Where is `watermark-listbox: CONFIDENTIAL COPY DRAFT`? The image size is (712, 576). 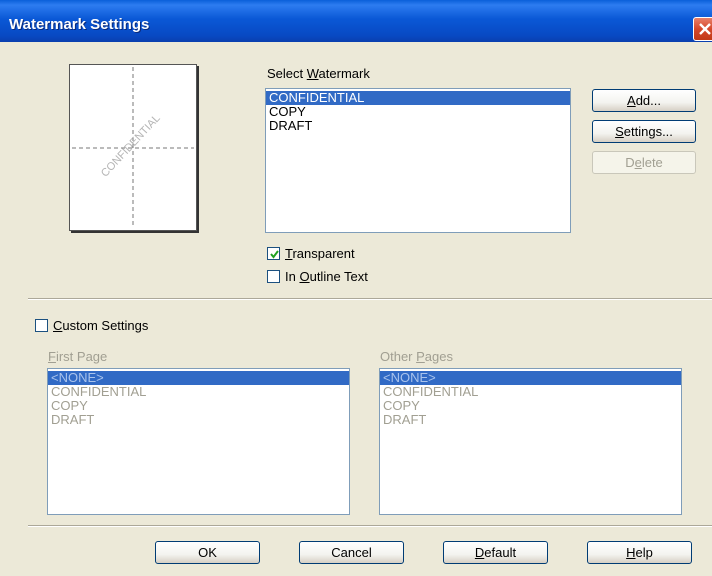
watermark-listbox: CONFIDENTIAL COPY DRAFT is located at coordinates (418, 160).